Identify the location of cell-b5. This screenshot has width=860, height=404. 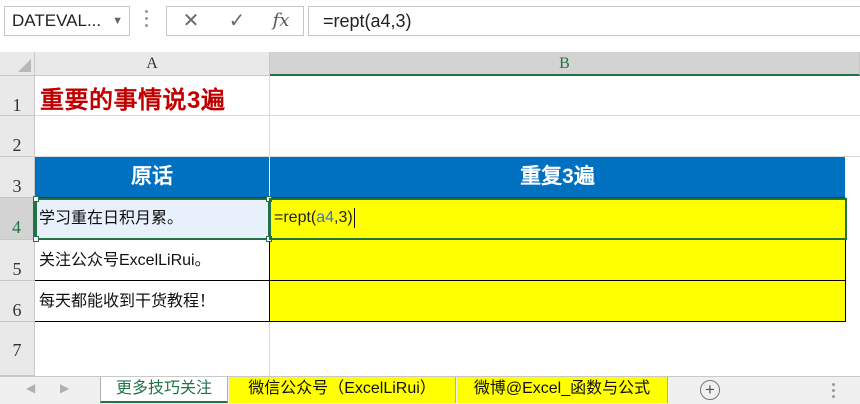
(558, 260).